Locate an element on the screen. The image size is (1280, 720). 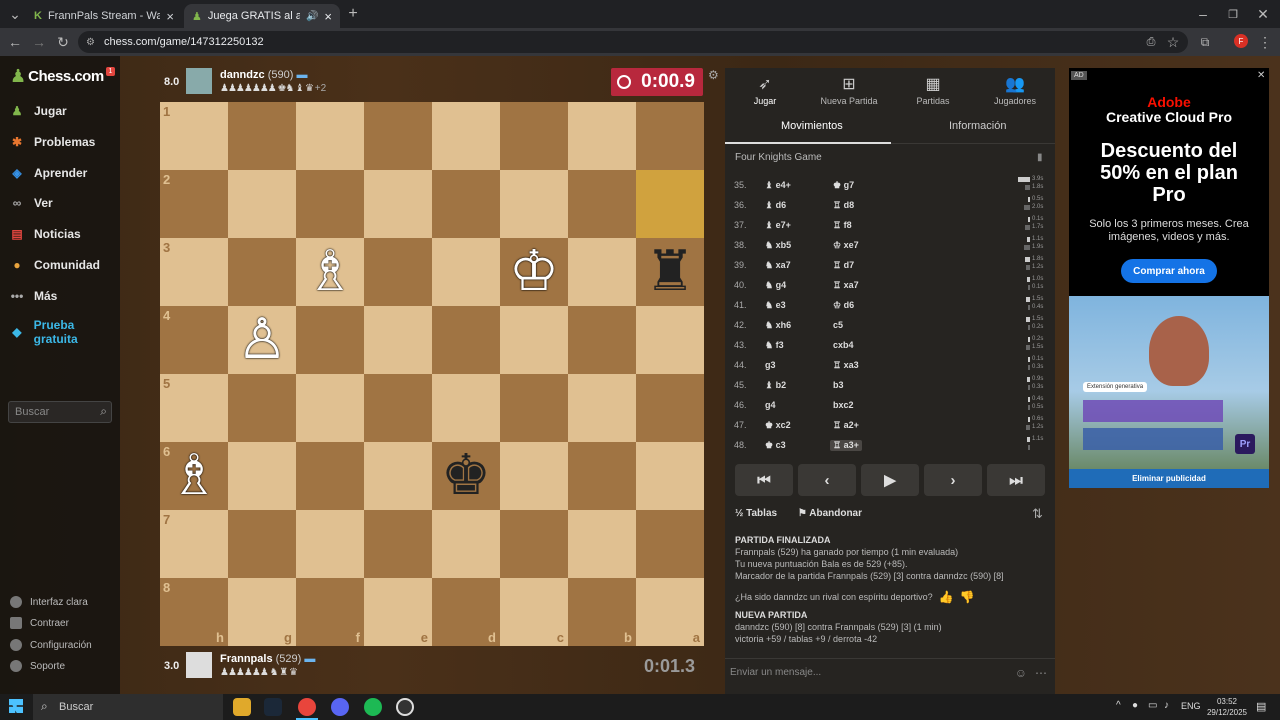
white-move: ♝ d6 is located at coordinates (775, 205).